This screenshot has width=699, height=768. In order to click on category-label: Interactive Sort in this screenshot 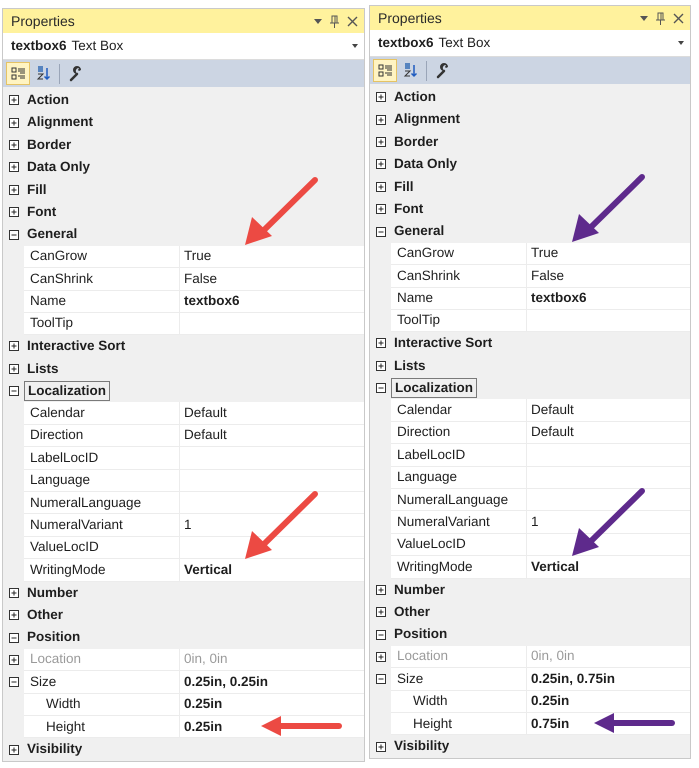, I will do `click(443, 343)`.